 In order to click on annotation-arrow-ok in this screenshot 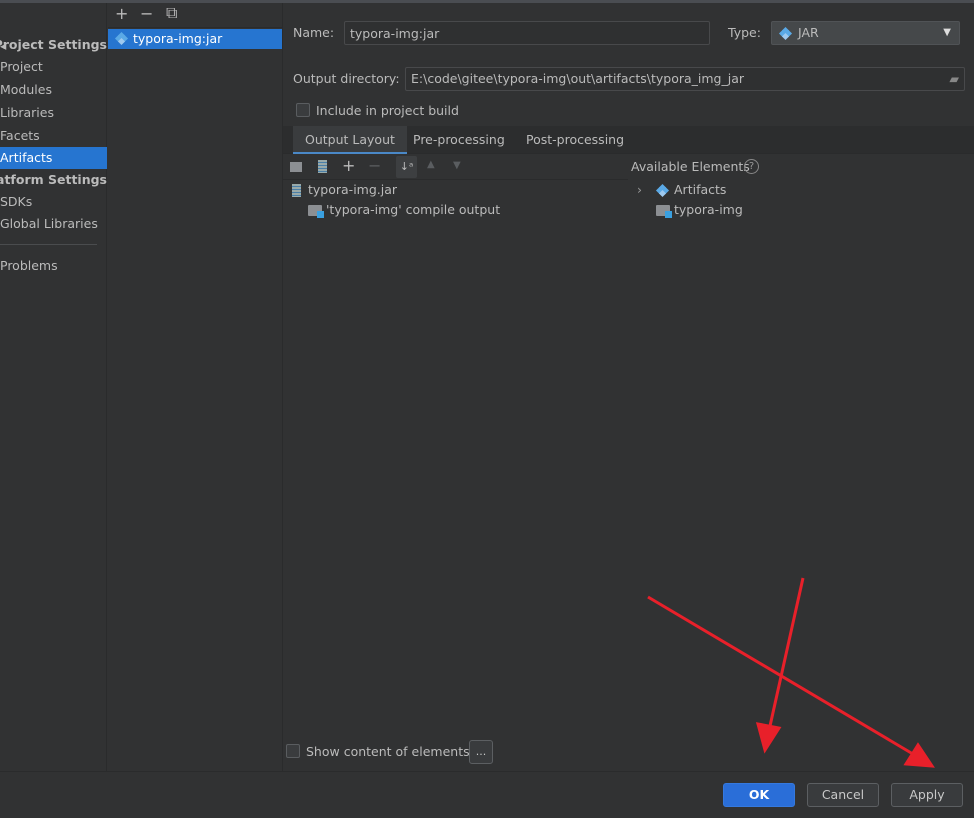, I will do `click(785, 656)`.